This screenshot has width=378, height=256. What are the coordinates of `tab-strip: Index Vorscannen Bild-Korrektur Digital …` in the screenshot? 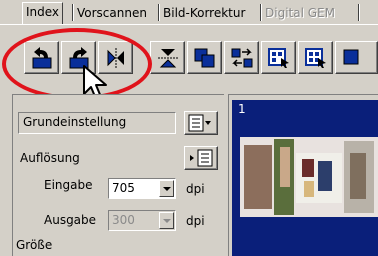 It's located at (189, 12).